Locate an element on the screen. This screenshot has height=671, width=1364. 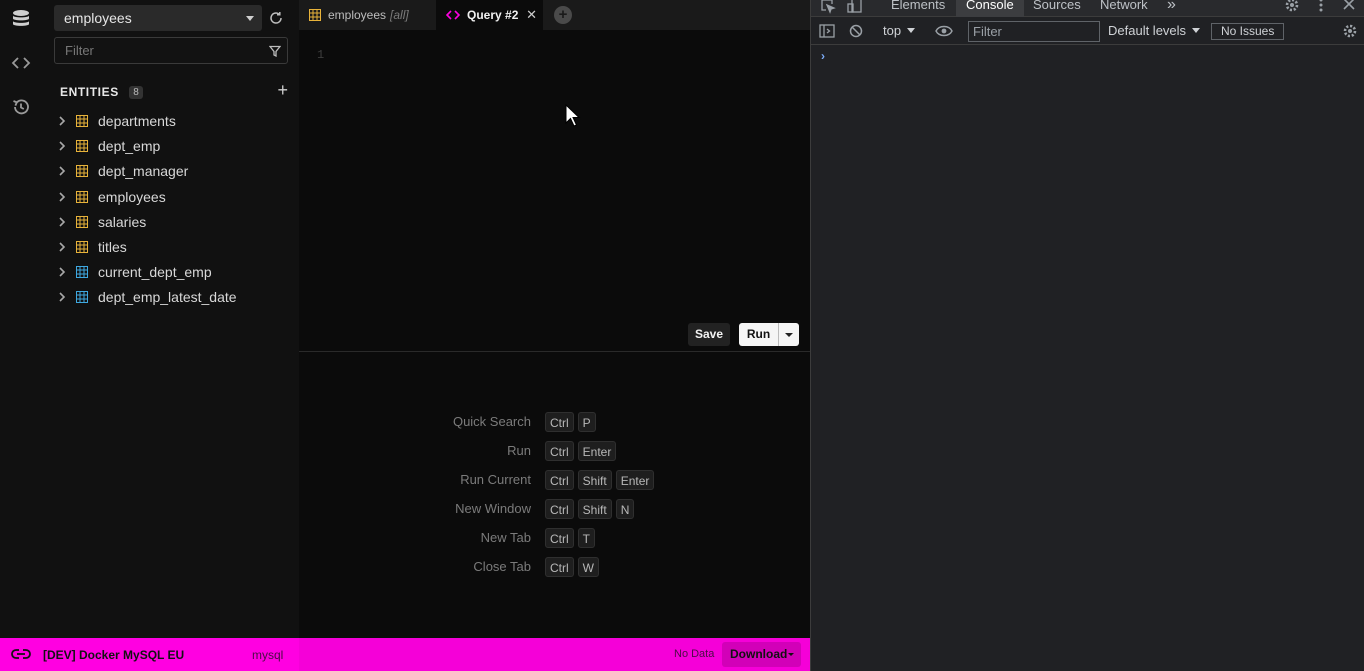
connection-status: [DEV] Docker MySQL EU mysql is located at coordinates (149, 654).